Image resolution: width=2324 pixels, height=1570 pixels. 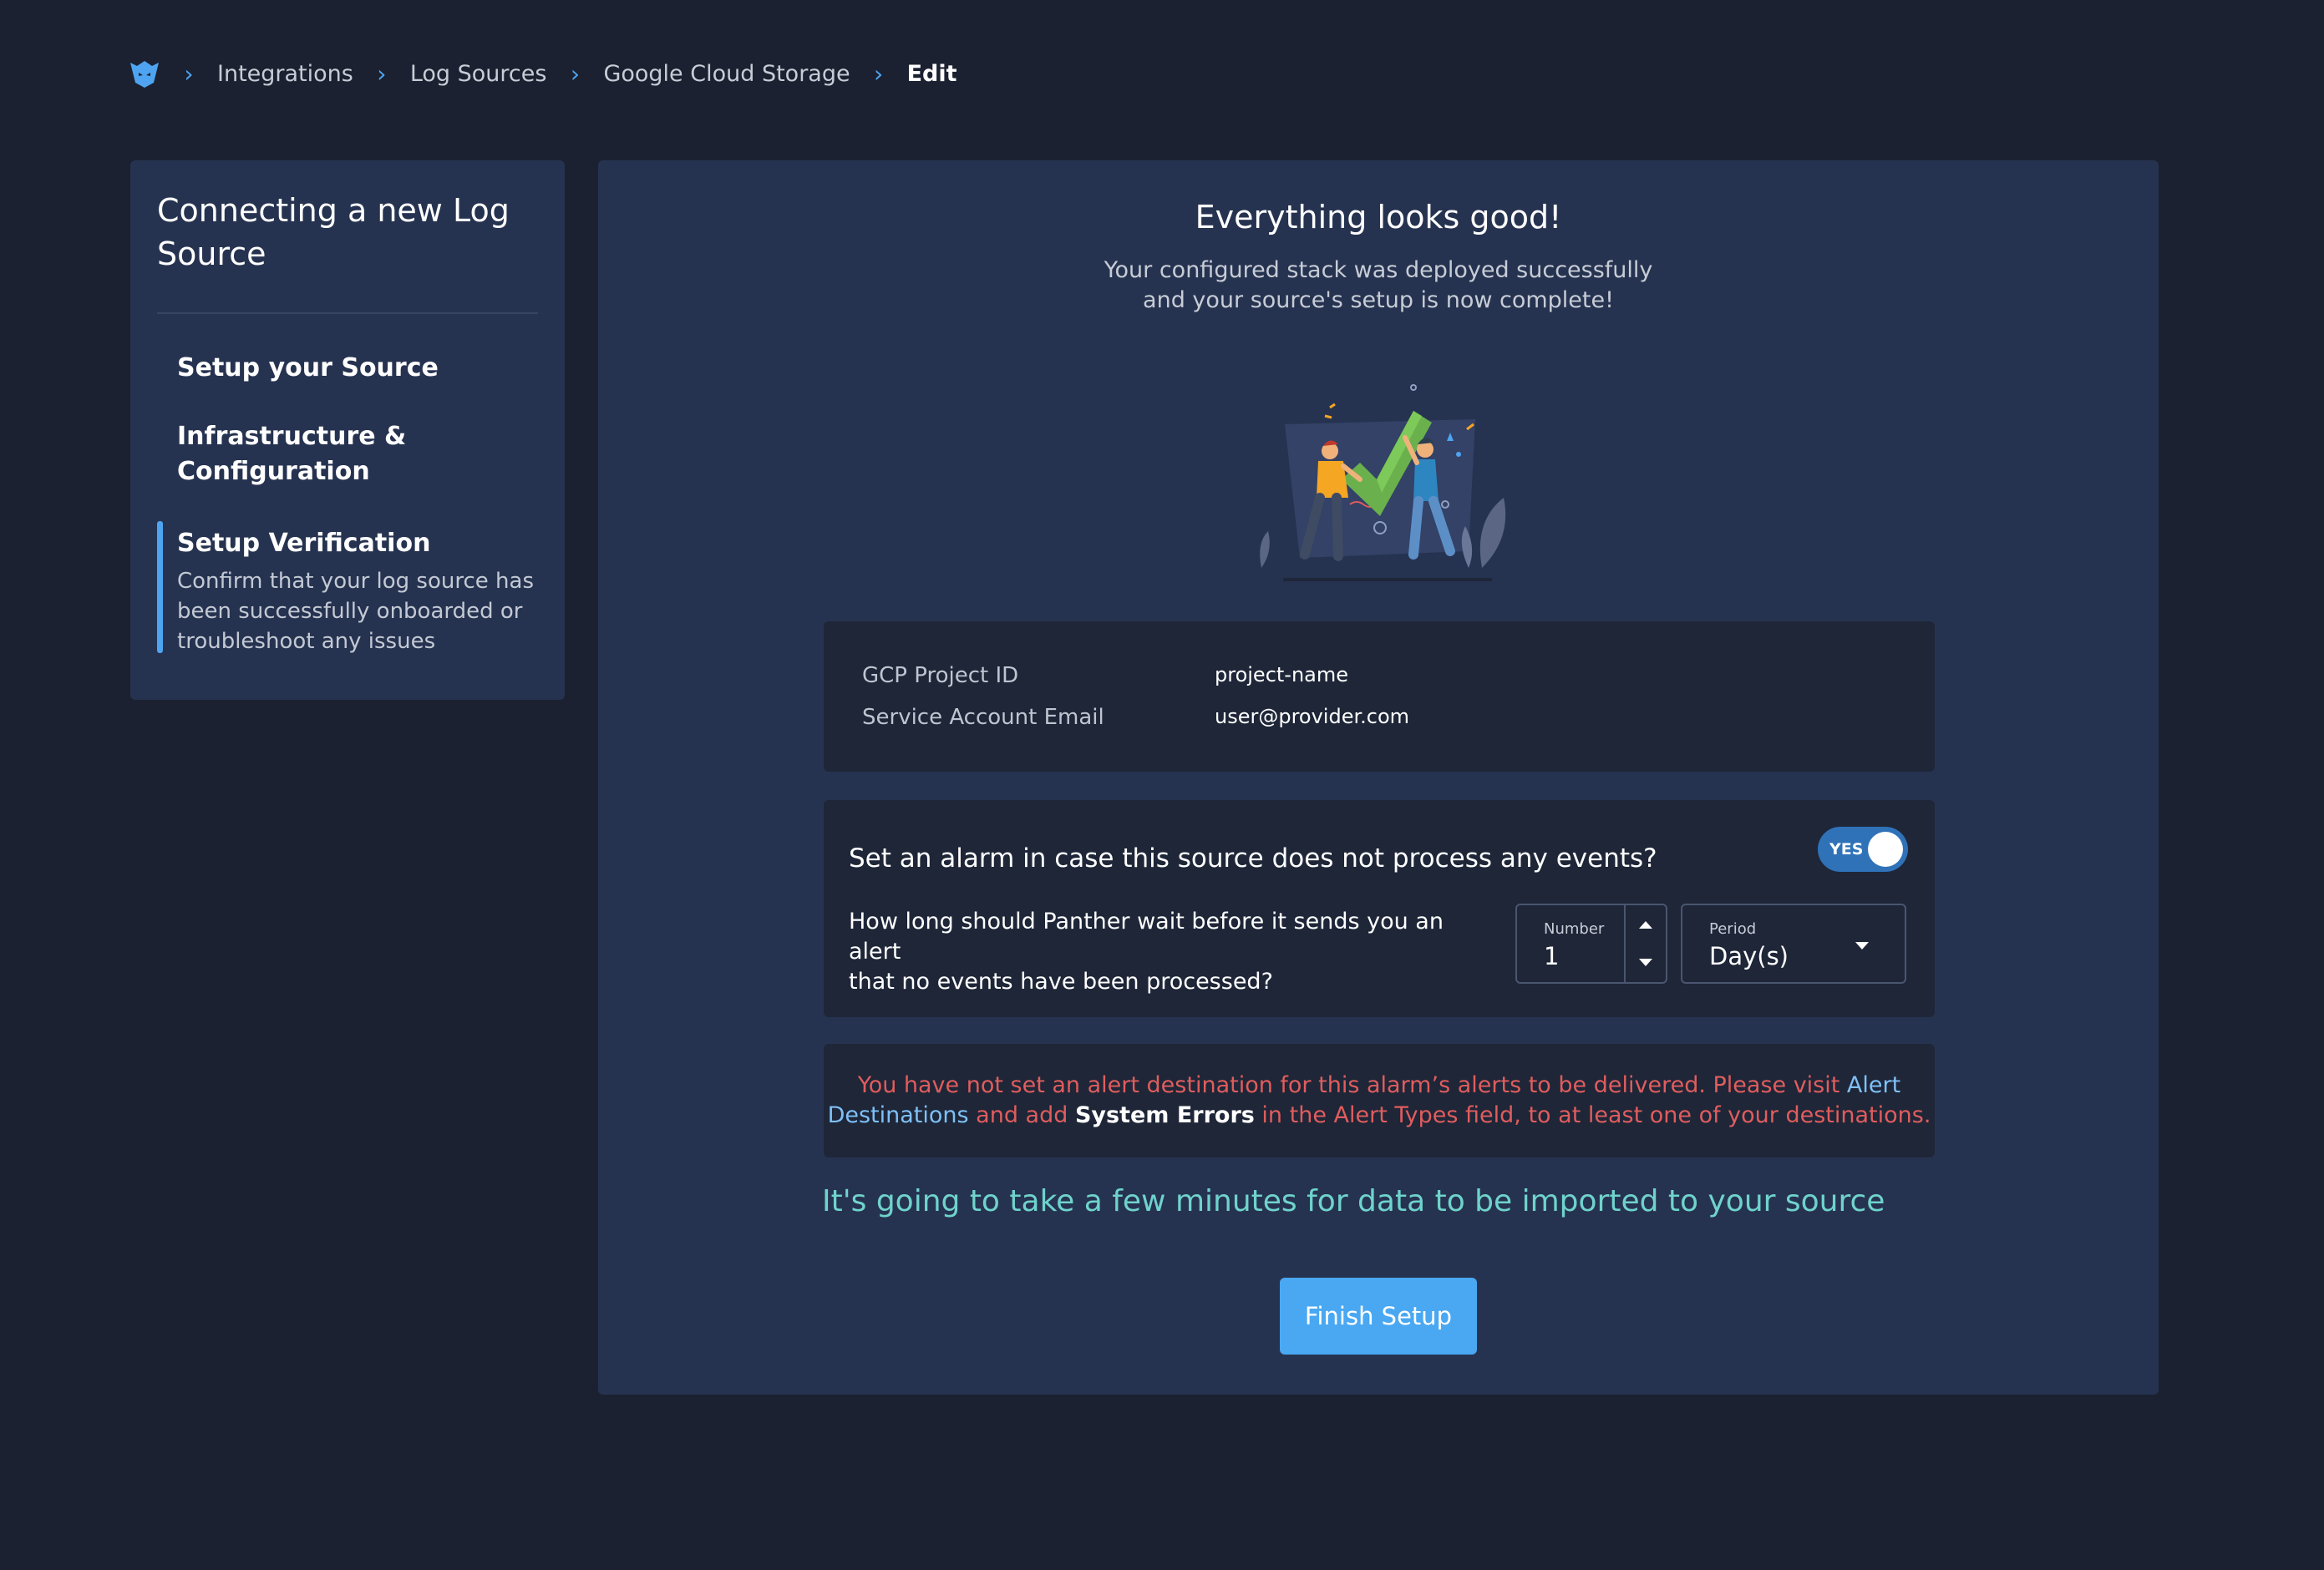 I want to click on step-label: Setup Verification, so click(x=304, y=543).